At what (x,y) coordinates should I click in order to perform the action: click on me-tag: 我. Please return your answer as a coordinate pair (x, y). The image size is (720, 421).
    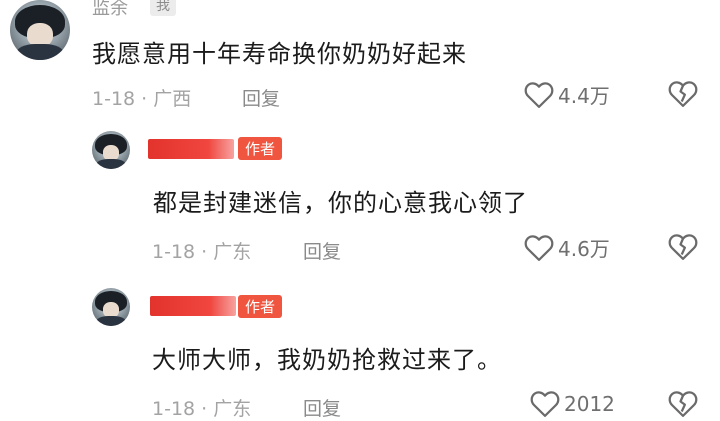
    Looking at the image, I should click on (163, 8).